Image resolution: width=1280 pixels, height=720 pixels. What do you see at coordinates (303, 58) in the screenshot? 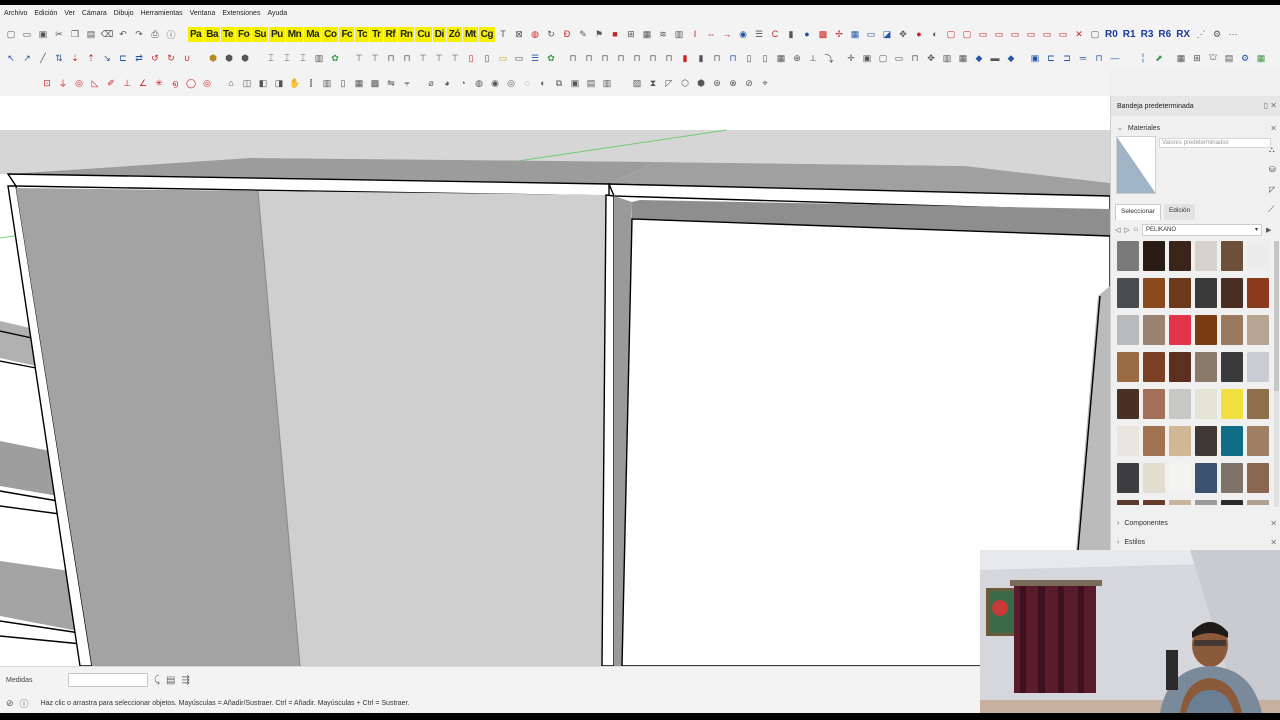
I see `hinge-icon-3: ⌶` at bounding box center [303, 58].